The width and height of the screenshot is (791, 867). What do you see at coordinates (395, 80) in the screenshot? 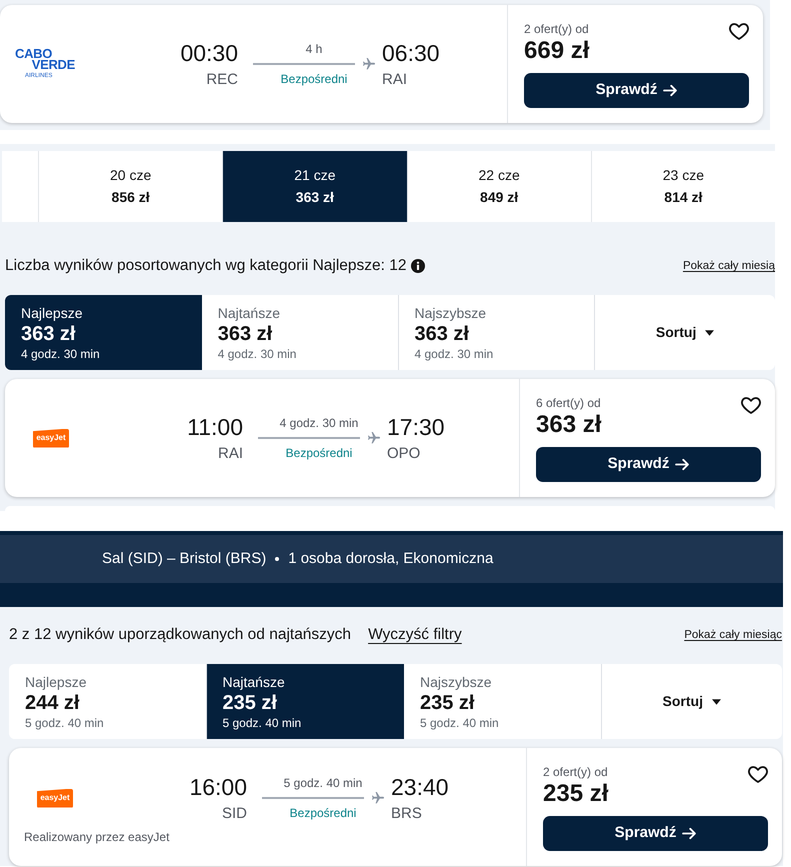
I see `arrival-airport: RAI` at bounding box center [395, 80].